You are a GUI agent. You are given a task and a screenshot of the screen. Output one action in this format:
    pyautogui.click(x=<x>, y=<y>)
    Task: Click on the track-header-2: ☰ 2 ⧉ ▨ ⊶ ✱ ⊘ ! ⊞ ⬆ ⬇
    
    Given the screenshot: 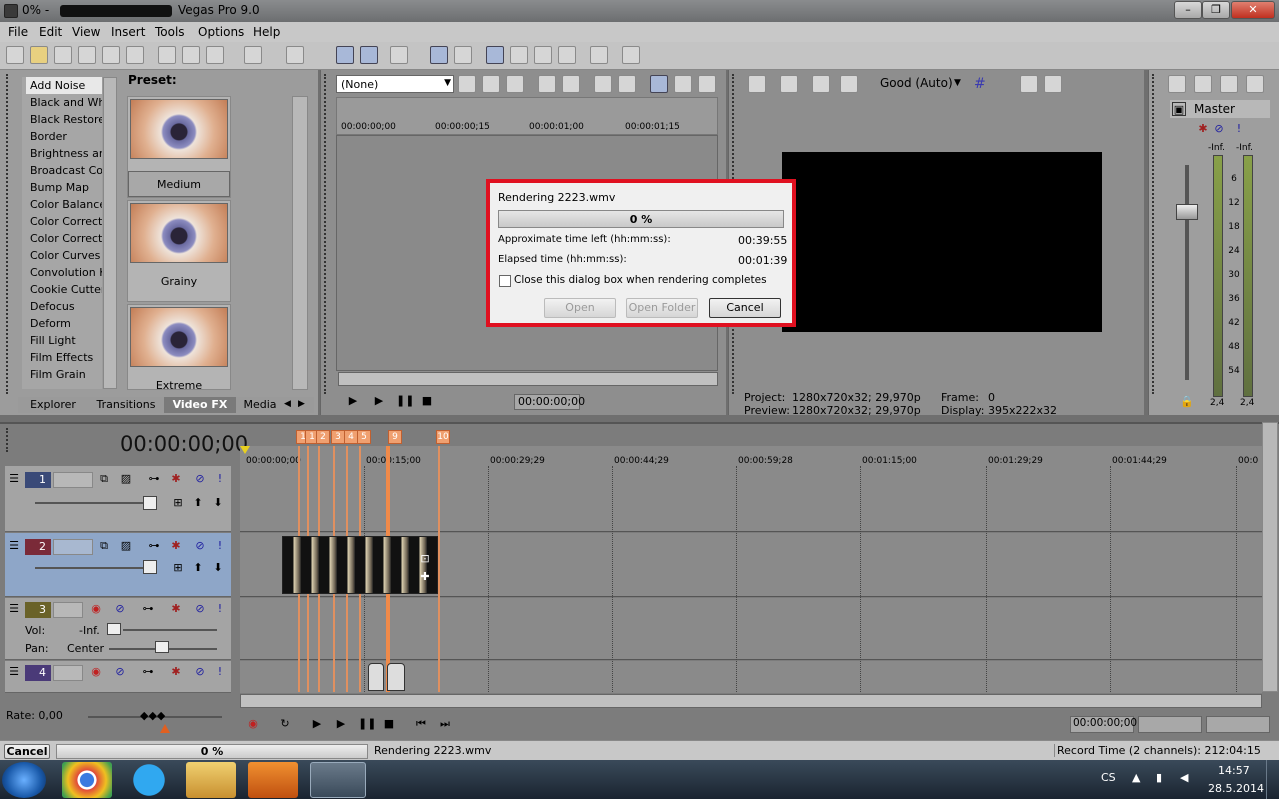 What is the action you would take?
    pyautogui.click(x=118, y=565)
    